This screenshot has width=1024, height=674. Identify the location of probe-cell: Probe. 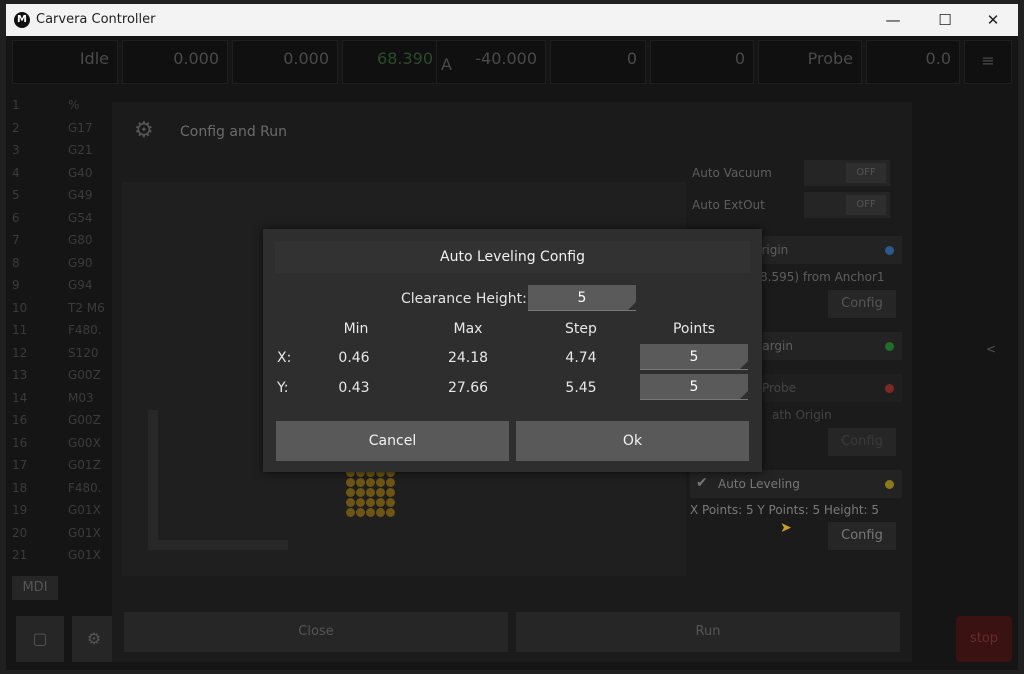
(810, 62).